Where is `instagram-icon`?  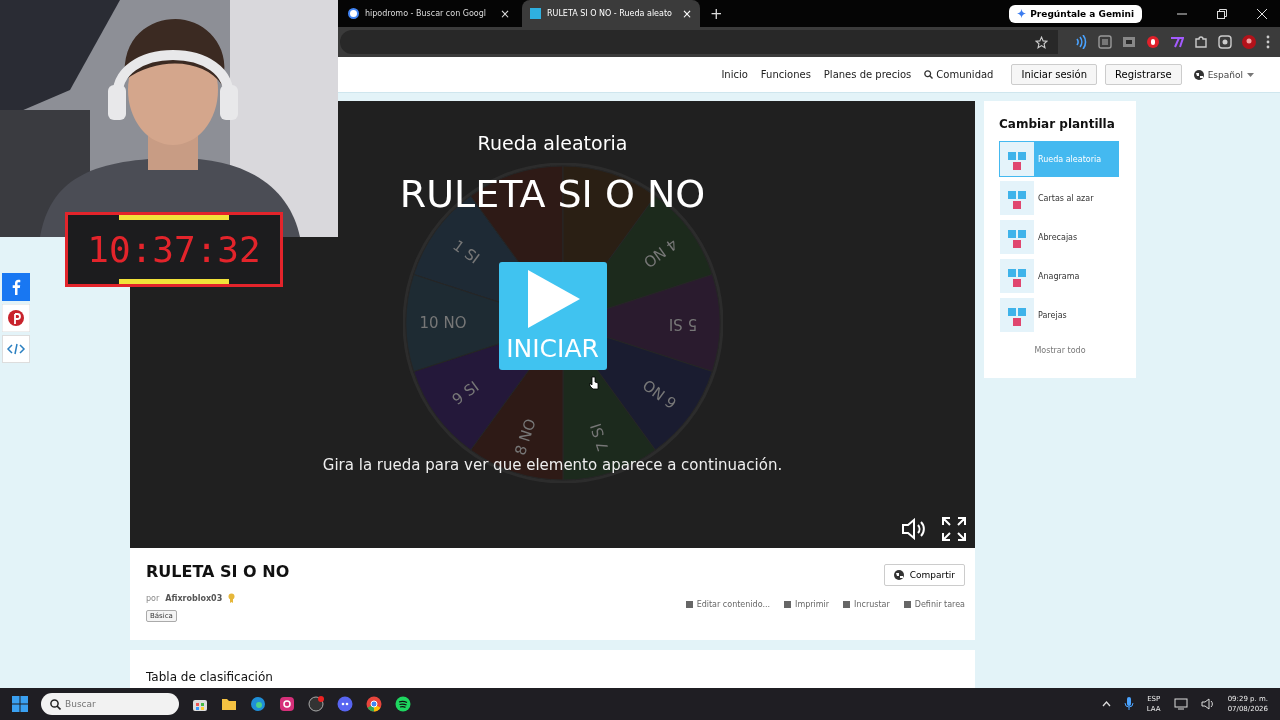
instagram-icon is located at coordinates (287, 704).